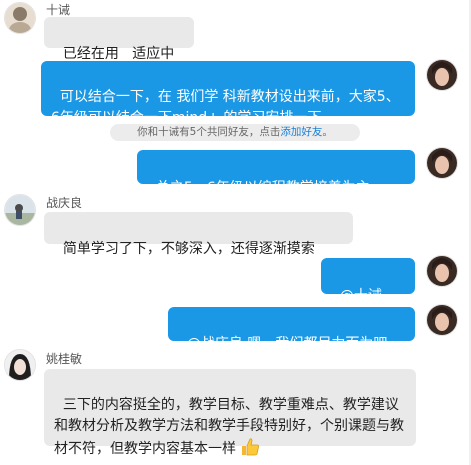 Image resolution: width=471 pixels, height=465 pixels. I want to click on avatar-yaoguimin-image, so click(20, 365).